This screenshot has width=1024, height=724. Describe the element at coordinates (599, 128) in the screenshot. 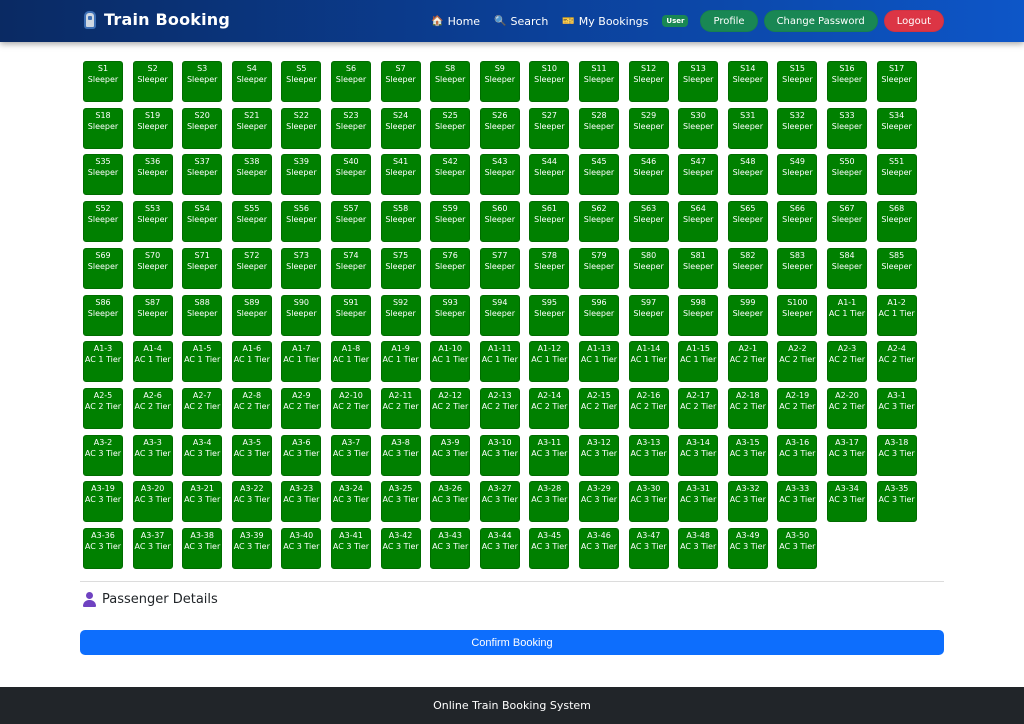

I see `seat-button: S28 Sleeper` at that location.